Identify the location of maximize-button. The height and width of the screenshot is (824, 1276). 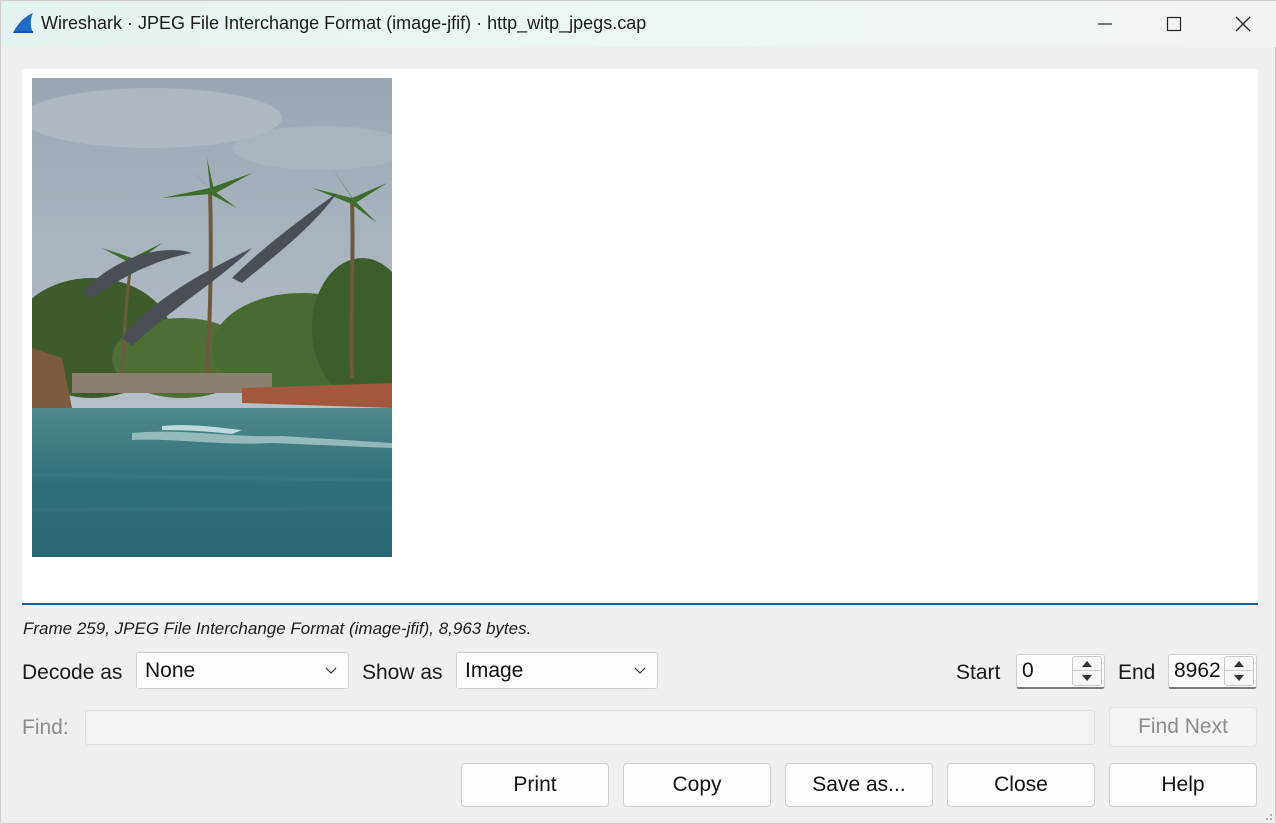
(1174, 24).